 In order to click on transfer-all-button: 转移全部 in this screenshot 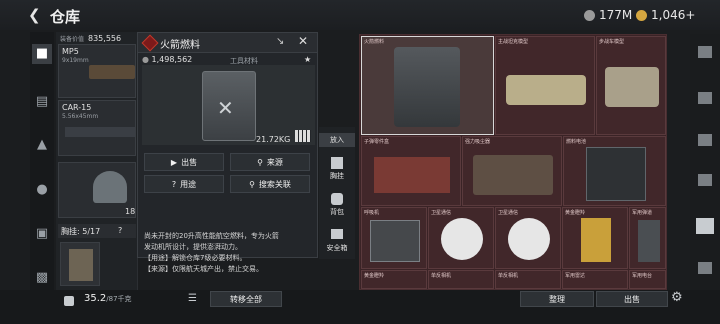, I will do `click(246, 299)`.